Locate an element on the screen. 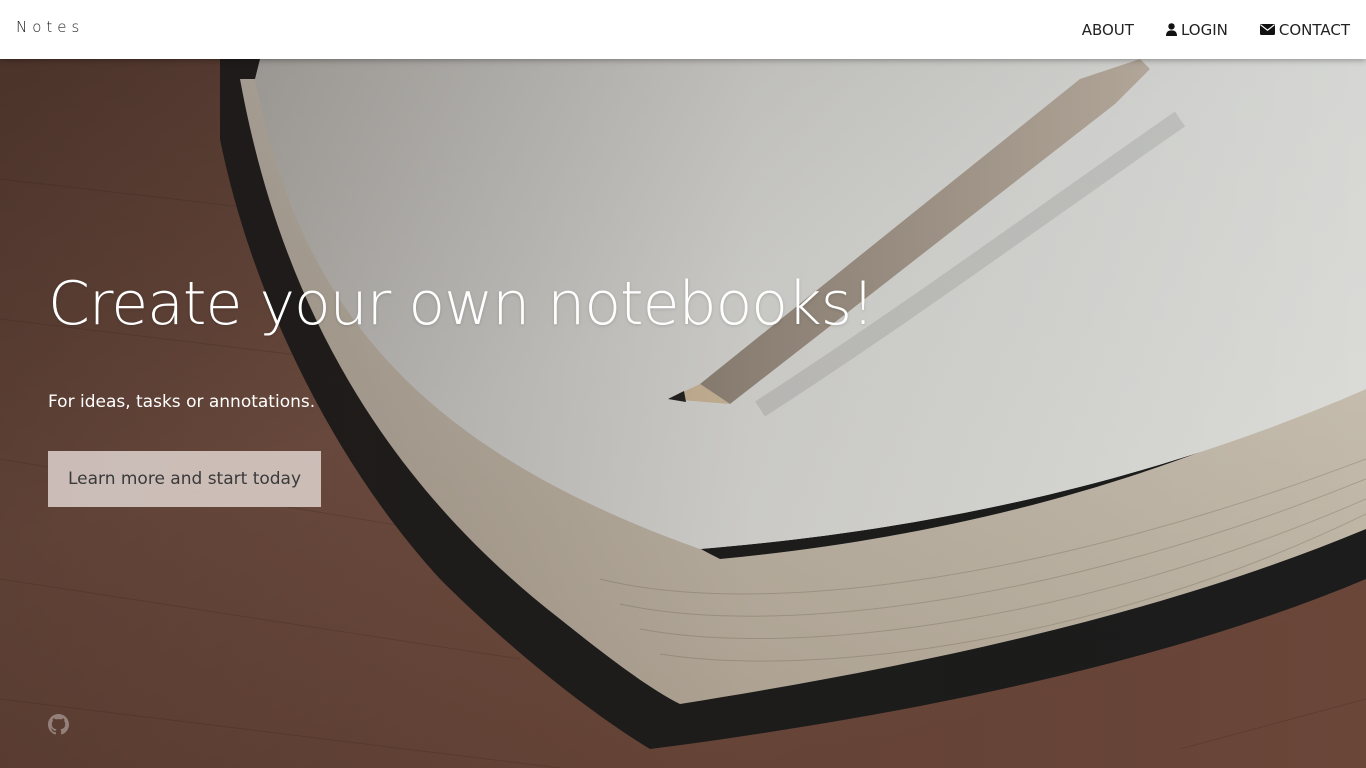 This screenshot has height=768, width=1366. nav-contact-link: CONTACT is located at coordinates (1304, 29).